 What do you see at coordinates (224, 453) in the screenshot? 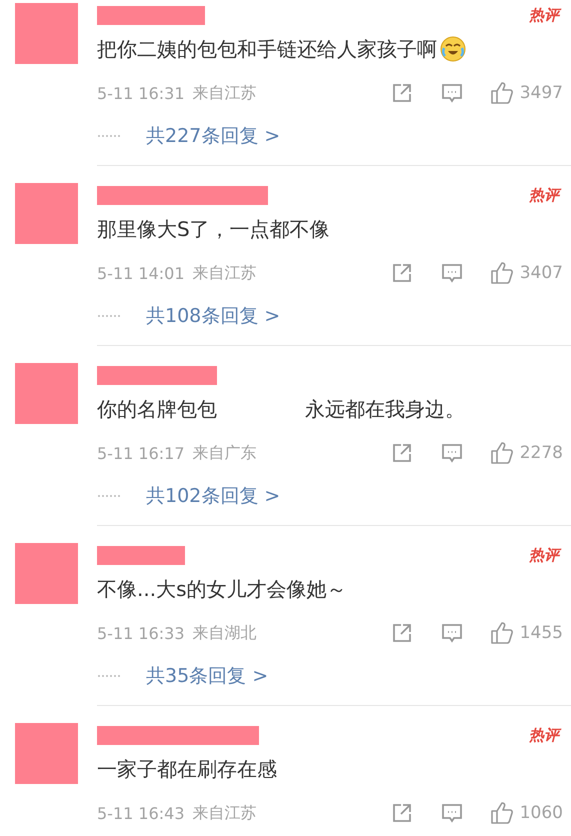
I see `comment-location: 来自广东` at bounding box center [224, 453].